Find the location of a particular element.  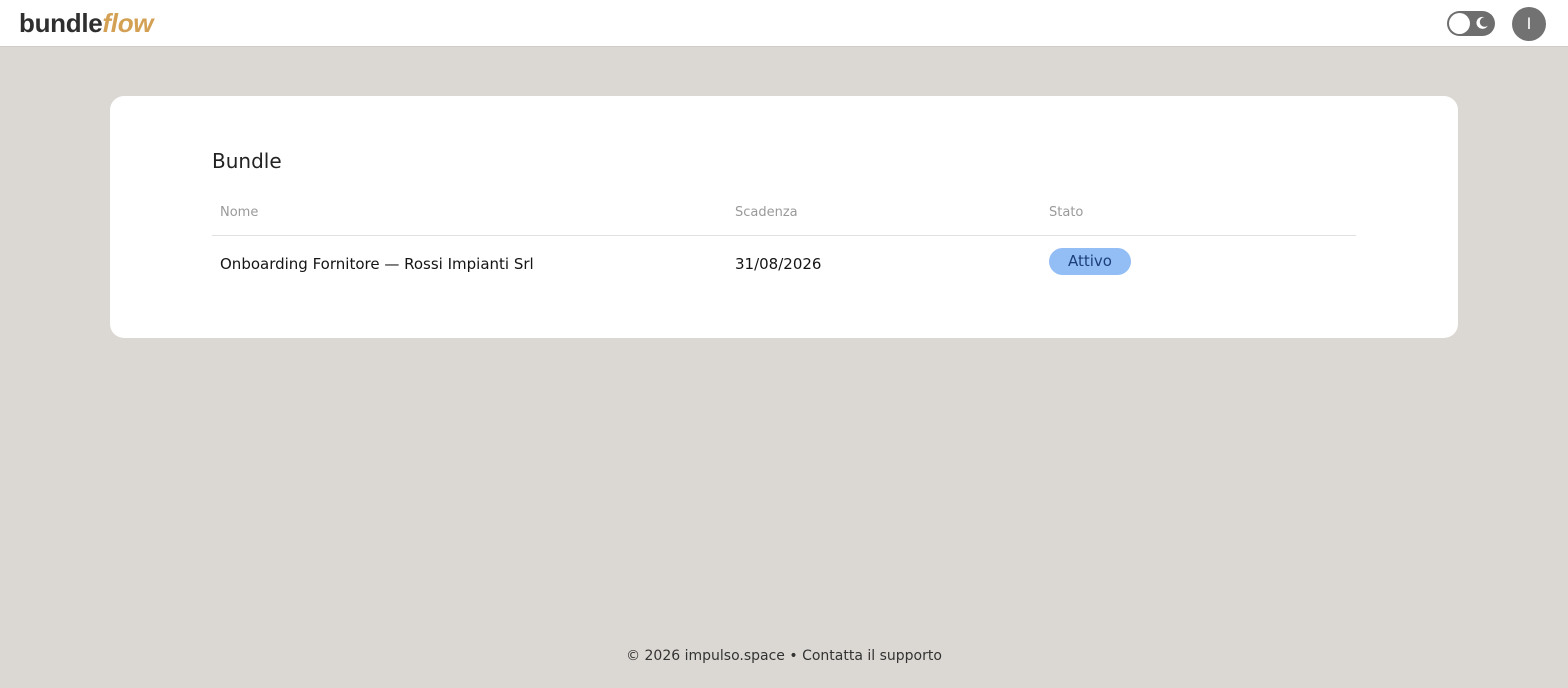

page-title: Bundle is located at coordinates (247, 161).